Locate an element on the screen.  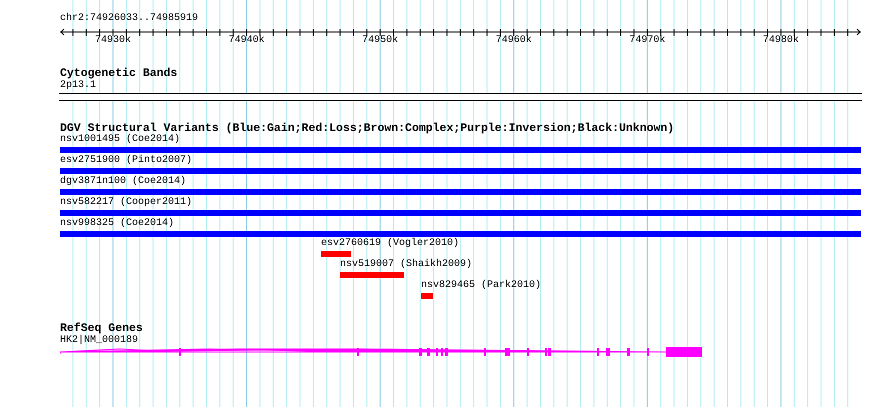
variant-label: nsv998325 (Coe2014) is located at coordinates (117, 224).